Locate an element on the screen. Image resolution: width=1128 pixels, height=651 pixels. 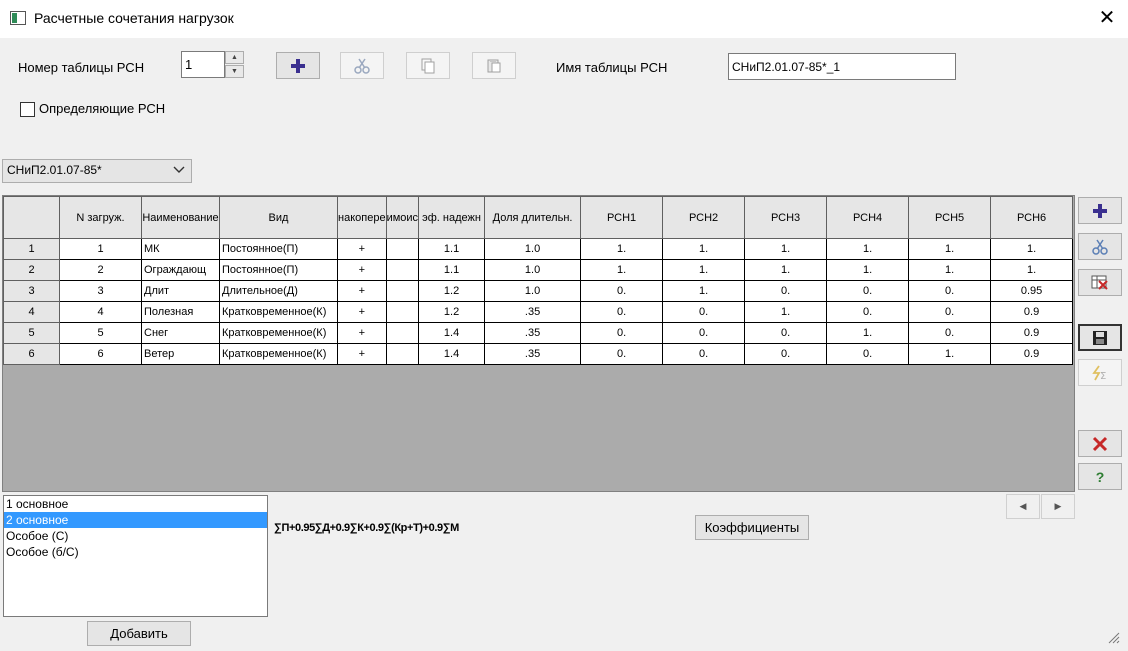
table-row: 3 3 Длит Длительное(Д) +1.2 1.0 0. 1. 0. 0. 0. 0.95 is located at coordinates (538, 291).